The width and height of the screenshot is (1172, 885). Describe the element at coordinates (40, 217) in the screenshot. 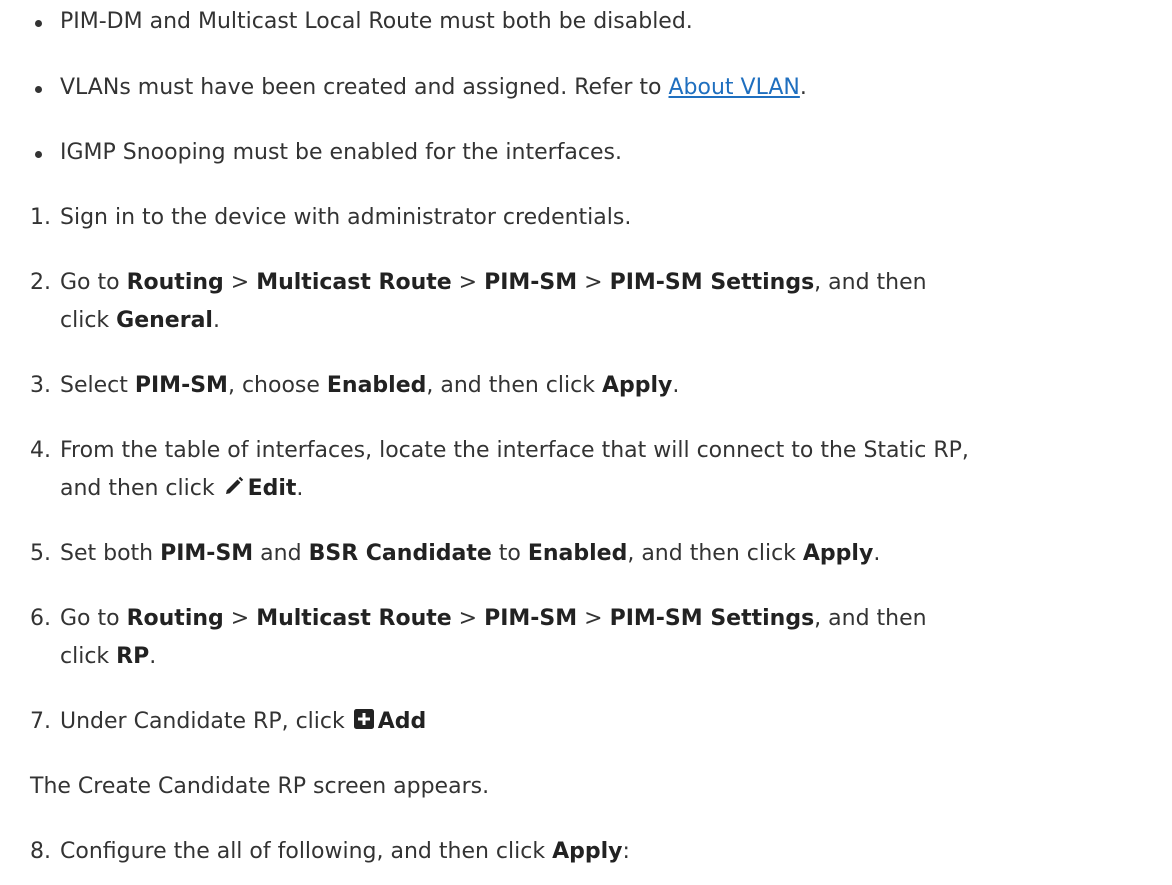

I see `step-number: 1.` at that location.